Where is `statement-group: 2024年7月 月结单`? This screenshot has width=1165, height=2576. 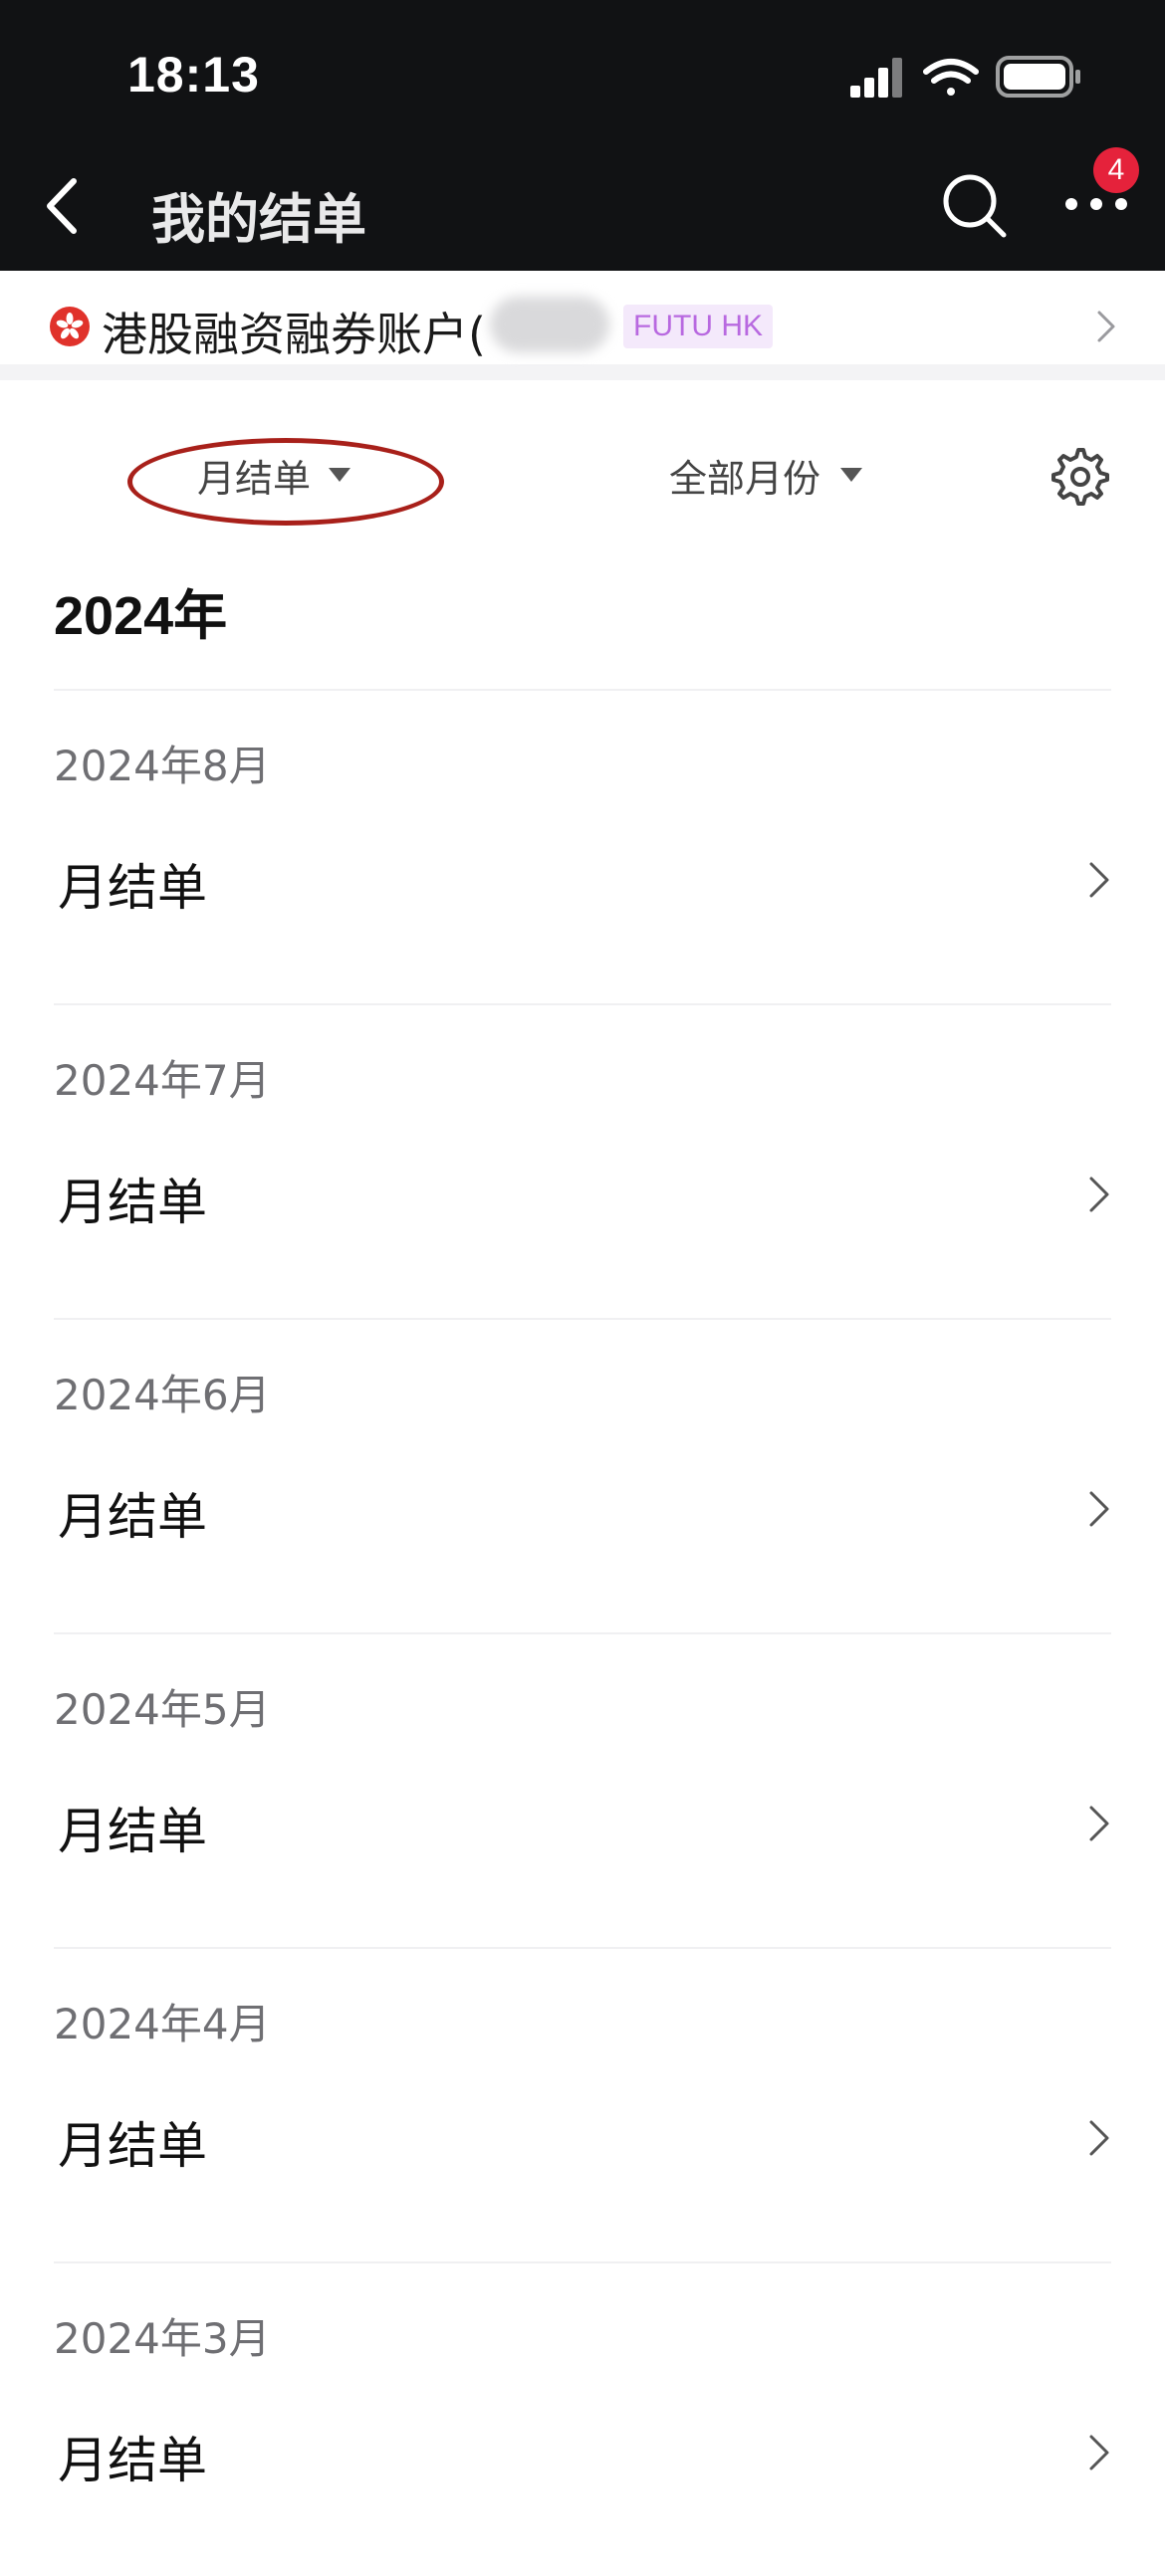 statement-group: 2024年7月 月结单 is located at coordinates (582, 1160).